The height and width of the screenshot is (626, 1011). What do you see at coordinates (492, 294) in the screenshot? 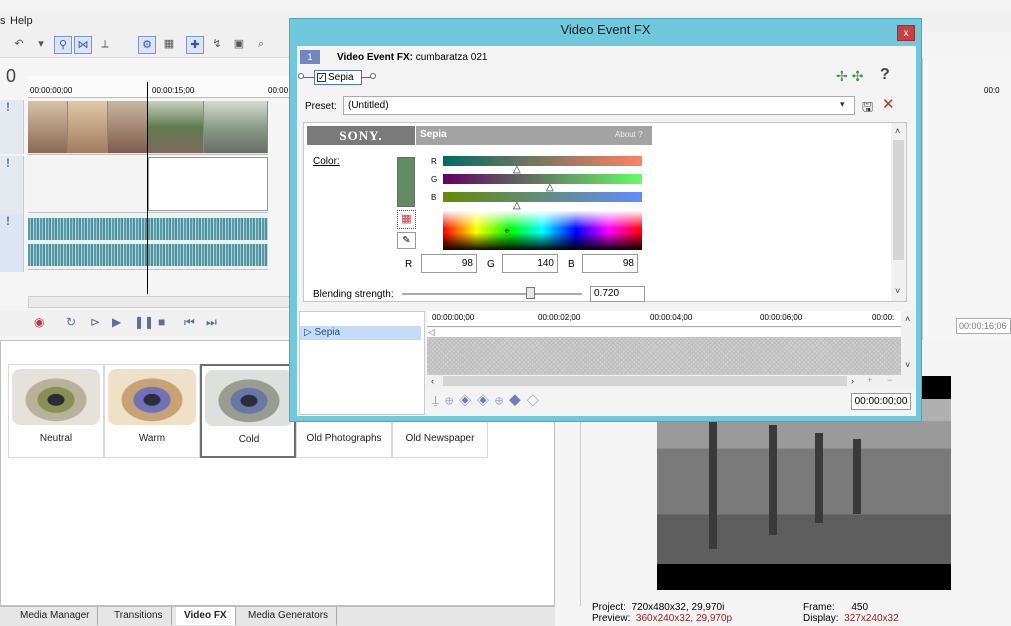
I see `blending-slider` at bounding box center [492, 294].